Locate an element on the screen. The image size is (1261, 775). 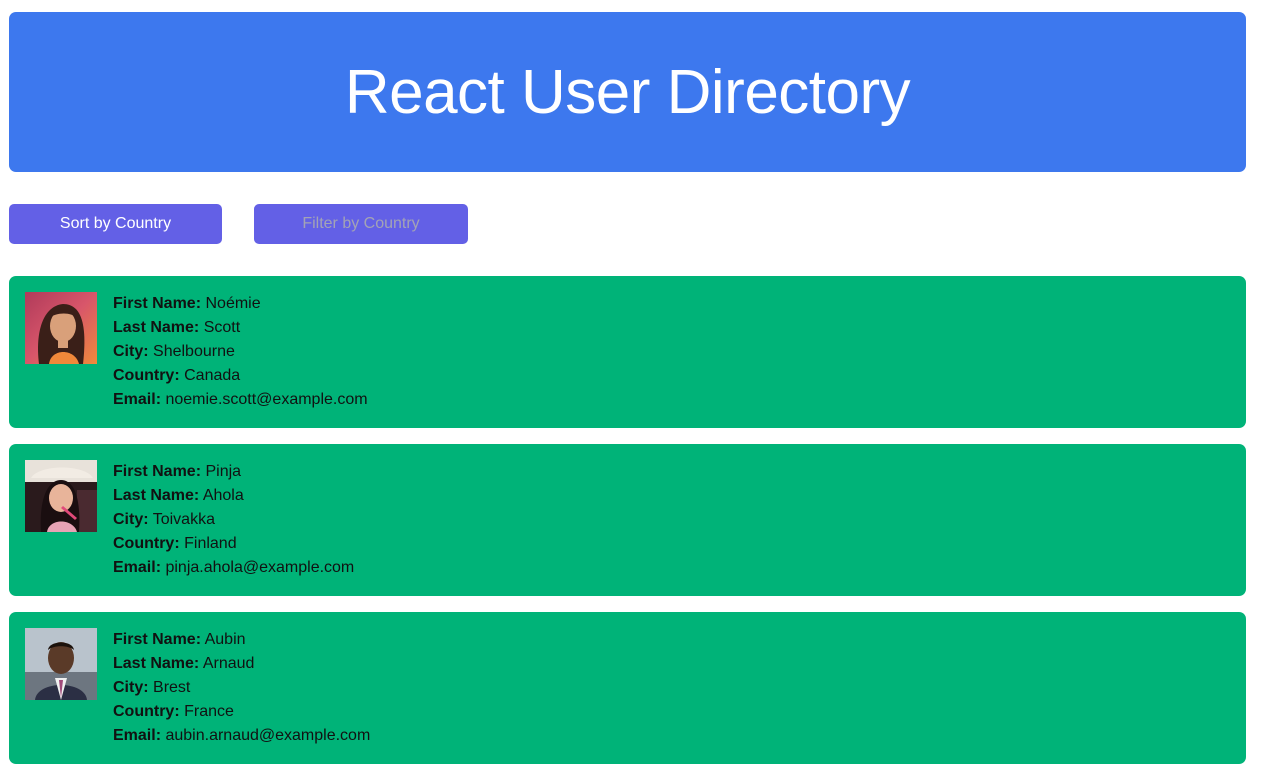
last-name-row: Last Name: Ahola is located at coordinates (178, 495).